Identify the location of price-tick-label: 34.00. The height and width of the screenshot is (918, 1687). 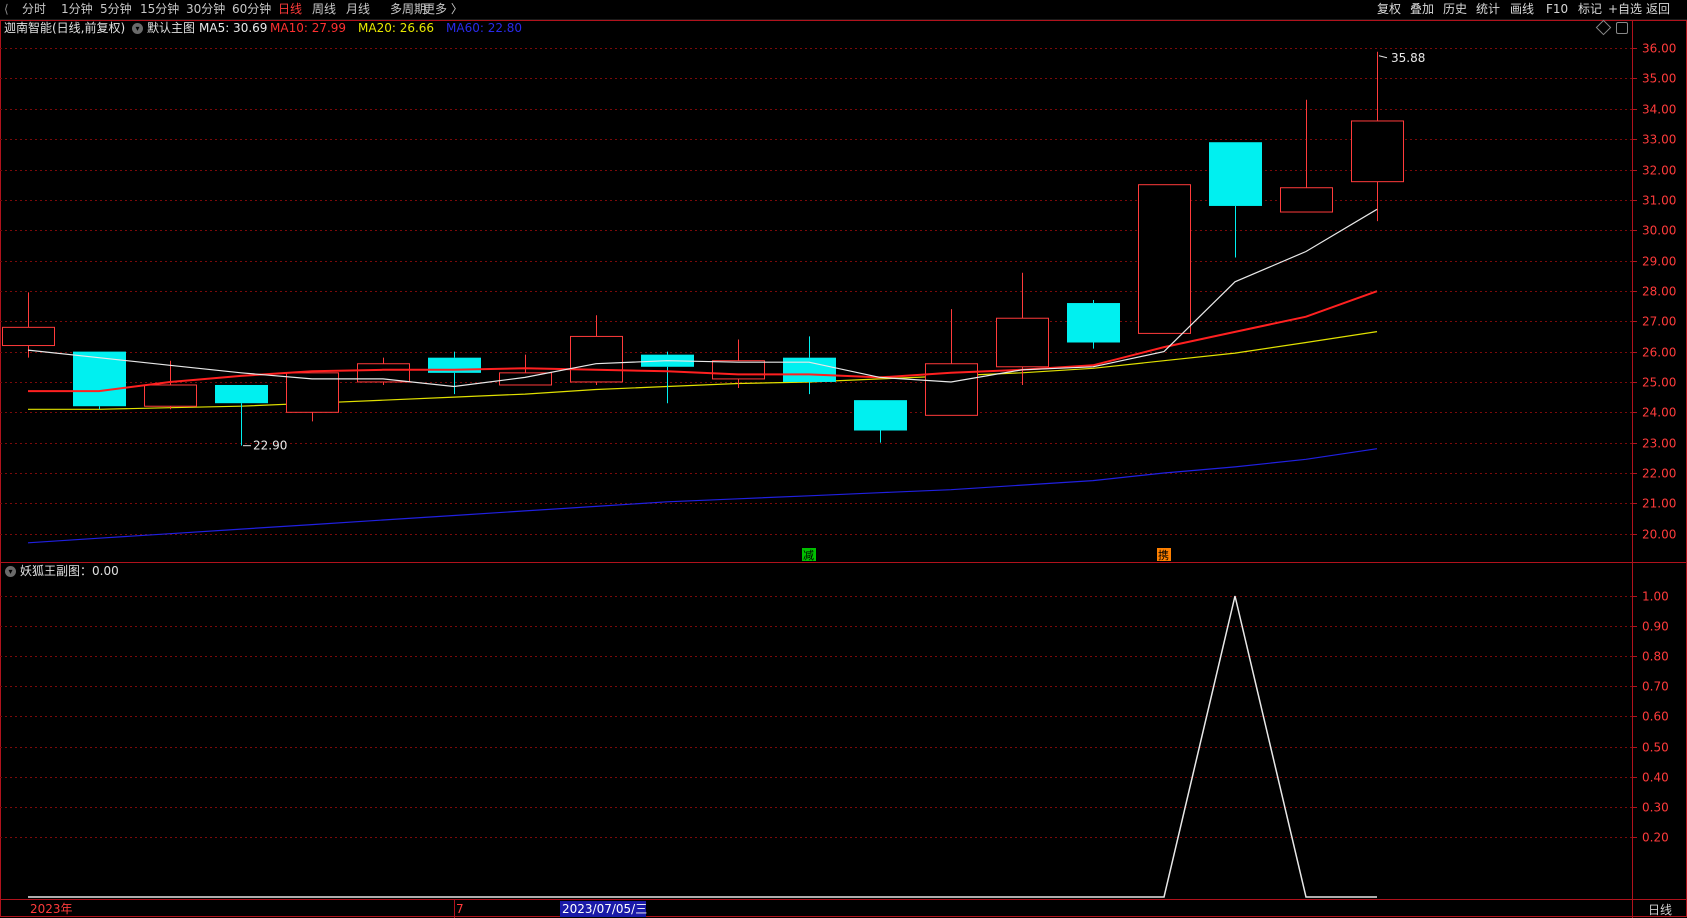
(1659, 110).